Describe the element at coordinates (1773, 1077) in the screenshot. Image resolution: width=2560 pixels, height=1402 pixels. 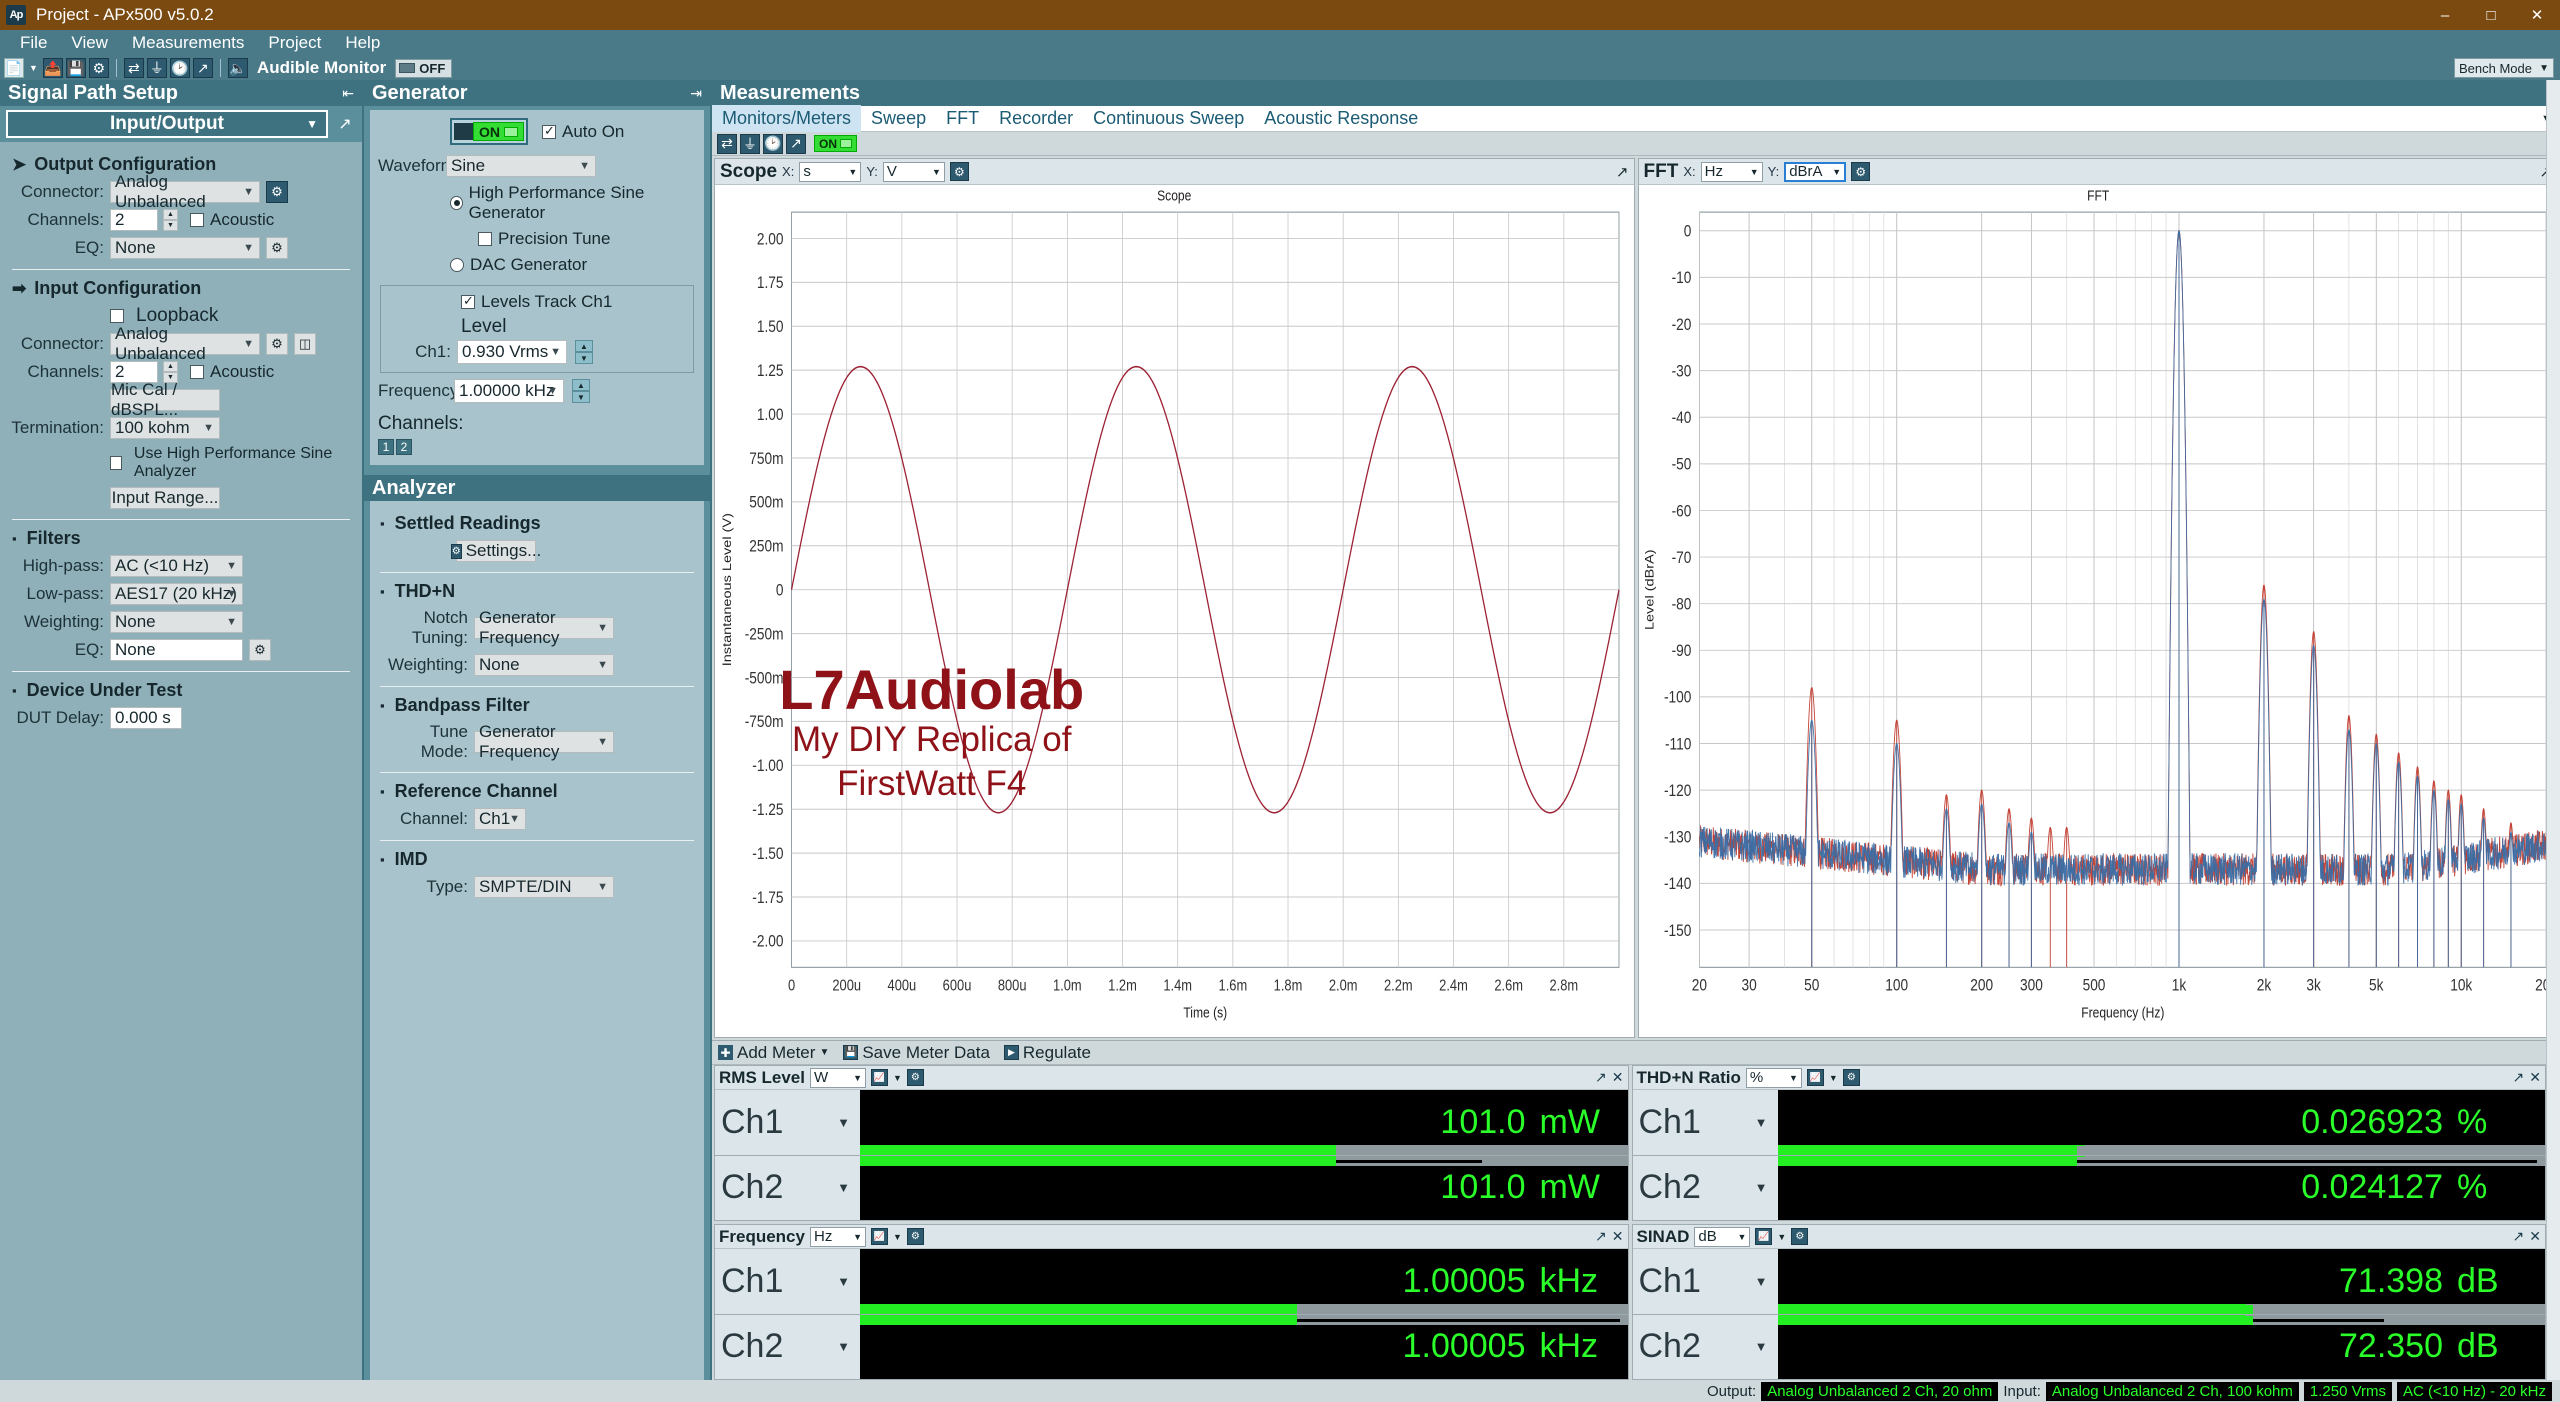
I see `meter-unit-select: % ▼` at that location.